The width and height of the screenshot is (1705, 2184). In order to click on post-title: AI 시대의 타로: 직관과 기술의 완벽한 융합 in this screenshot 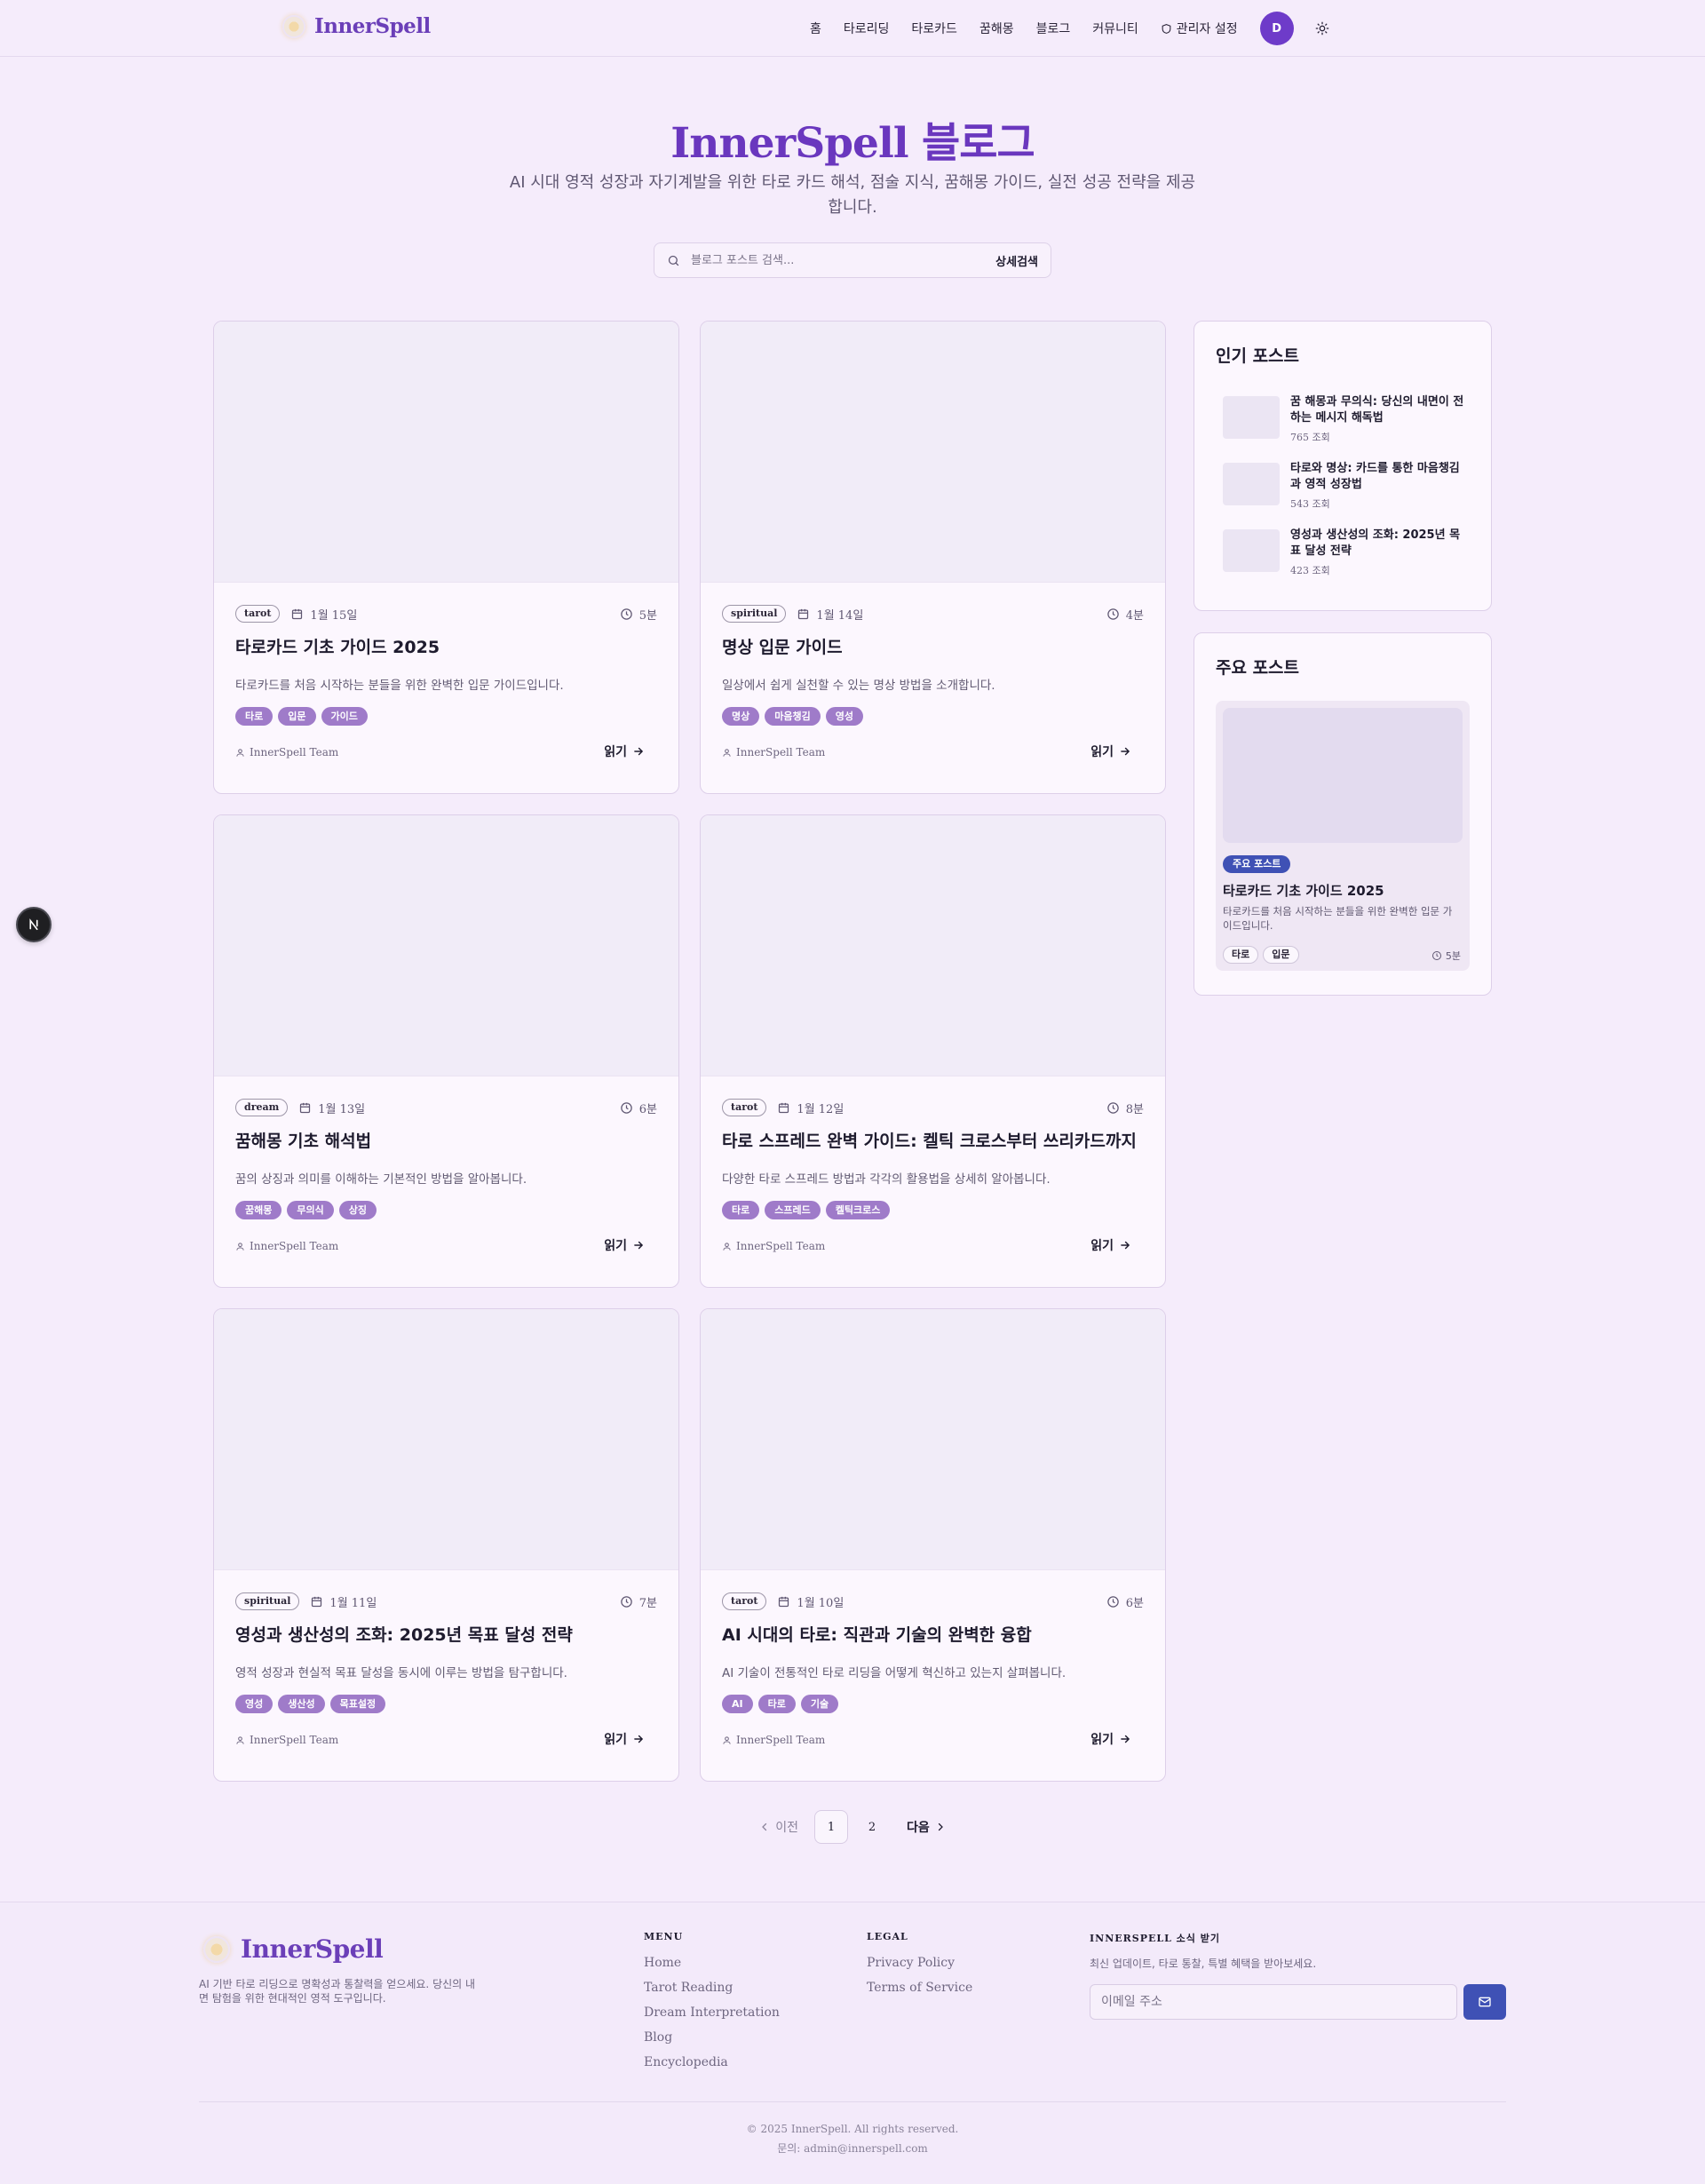, I will do `click(933, 1634)`.